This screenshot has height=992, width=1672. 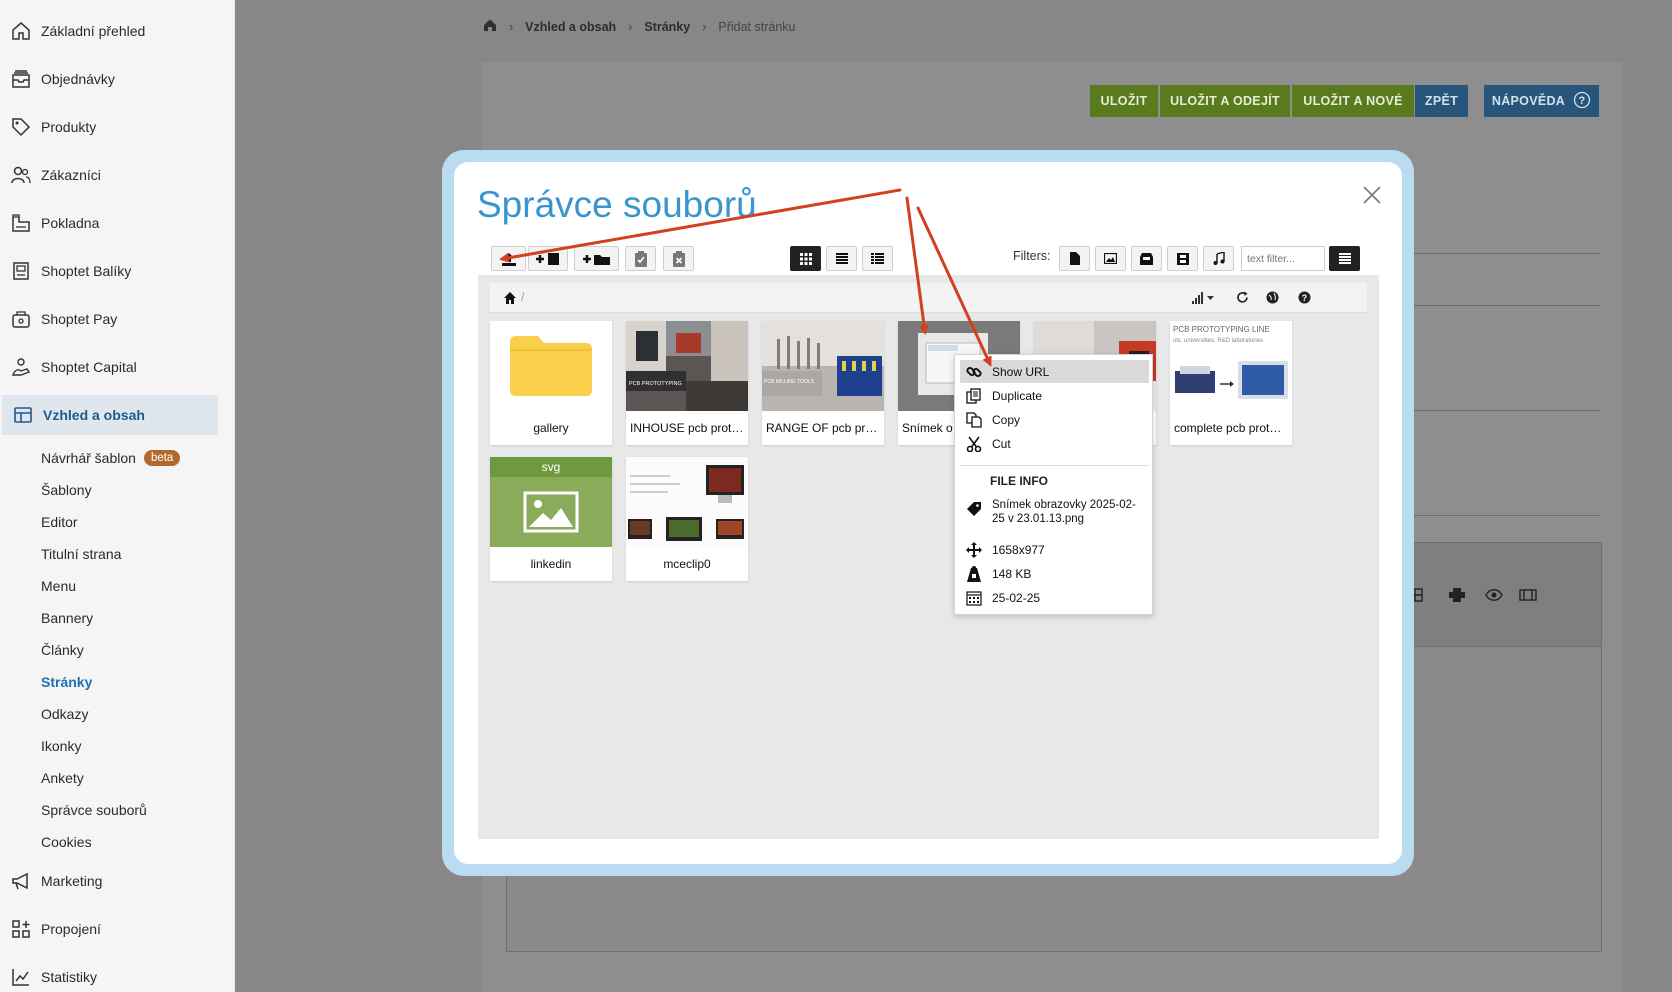 I want to click on file-name: linkedin, so click(x=551, y=564).